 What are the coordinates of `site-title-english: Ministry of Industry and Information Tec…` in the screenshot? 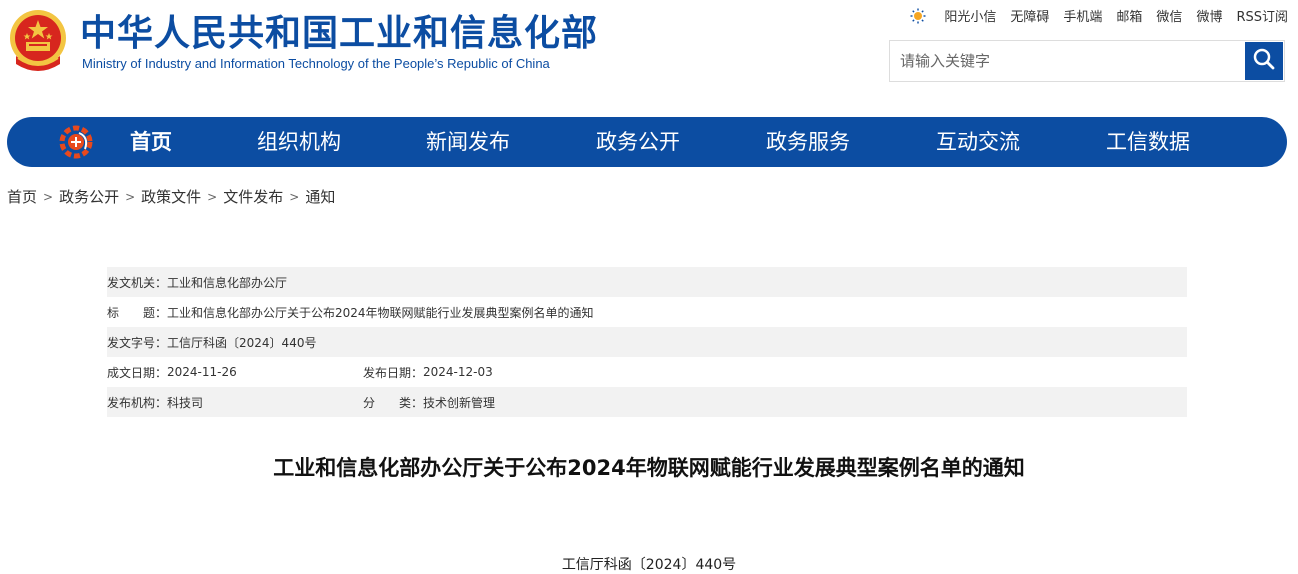 It's located at (316, 63).